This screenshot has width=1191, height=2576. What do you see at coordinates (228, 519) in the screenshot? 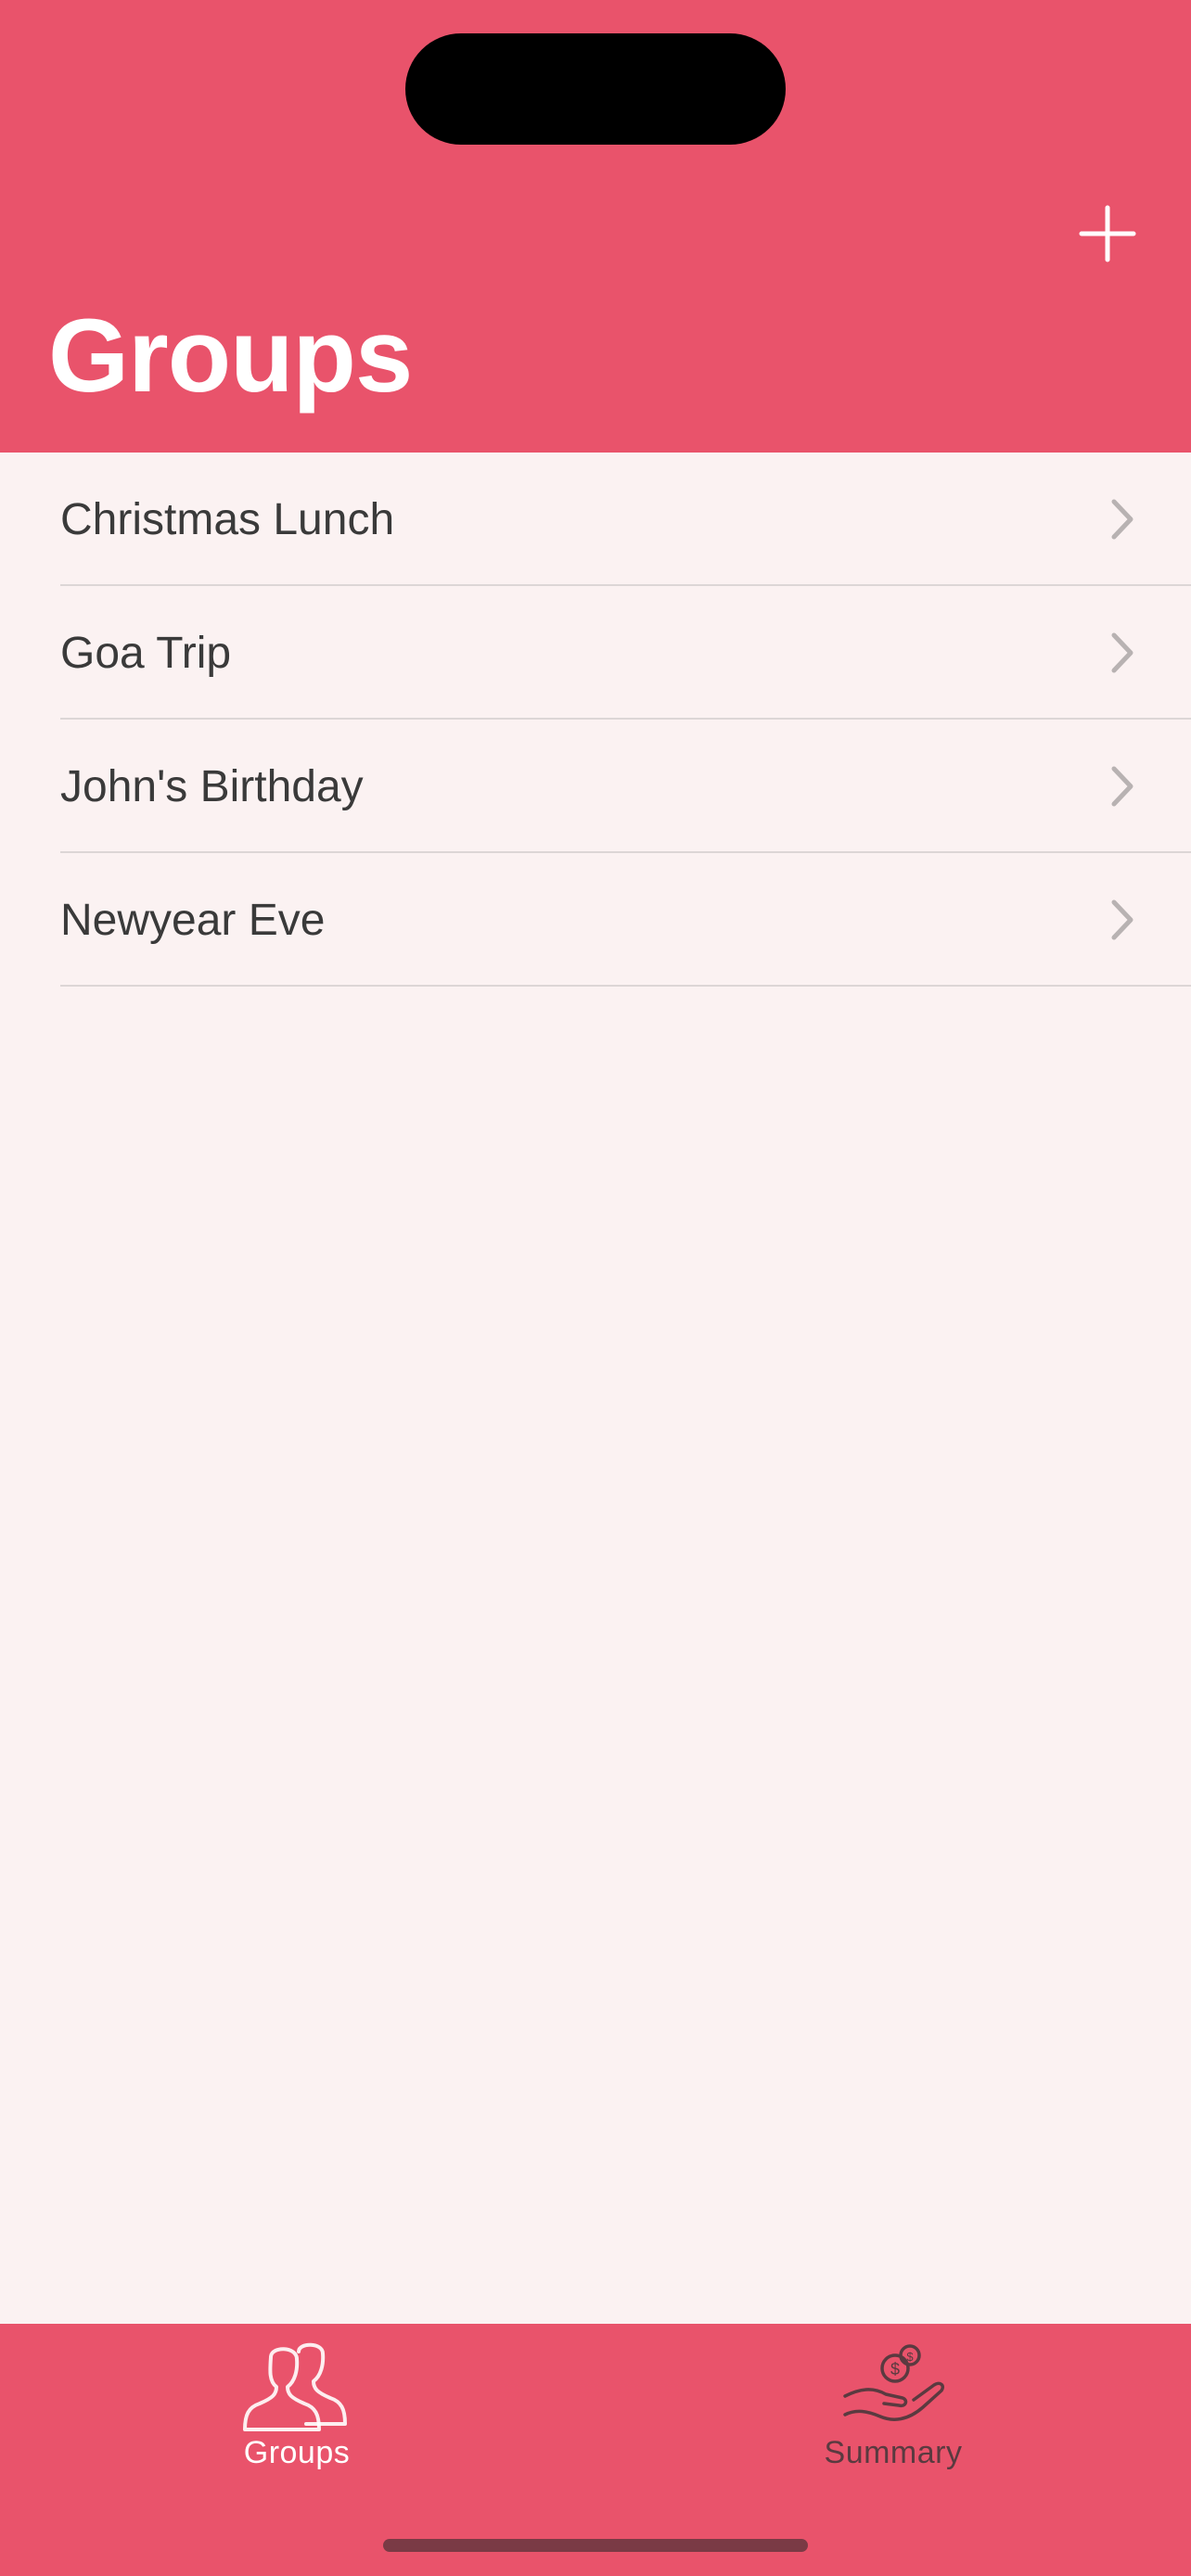
I see `list-item-label: Christmas Lunch` at bounding box center [228, 519].